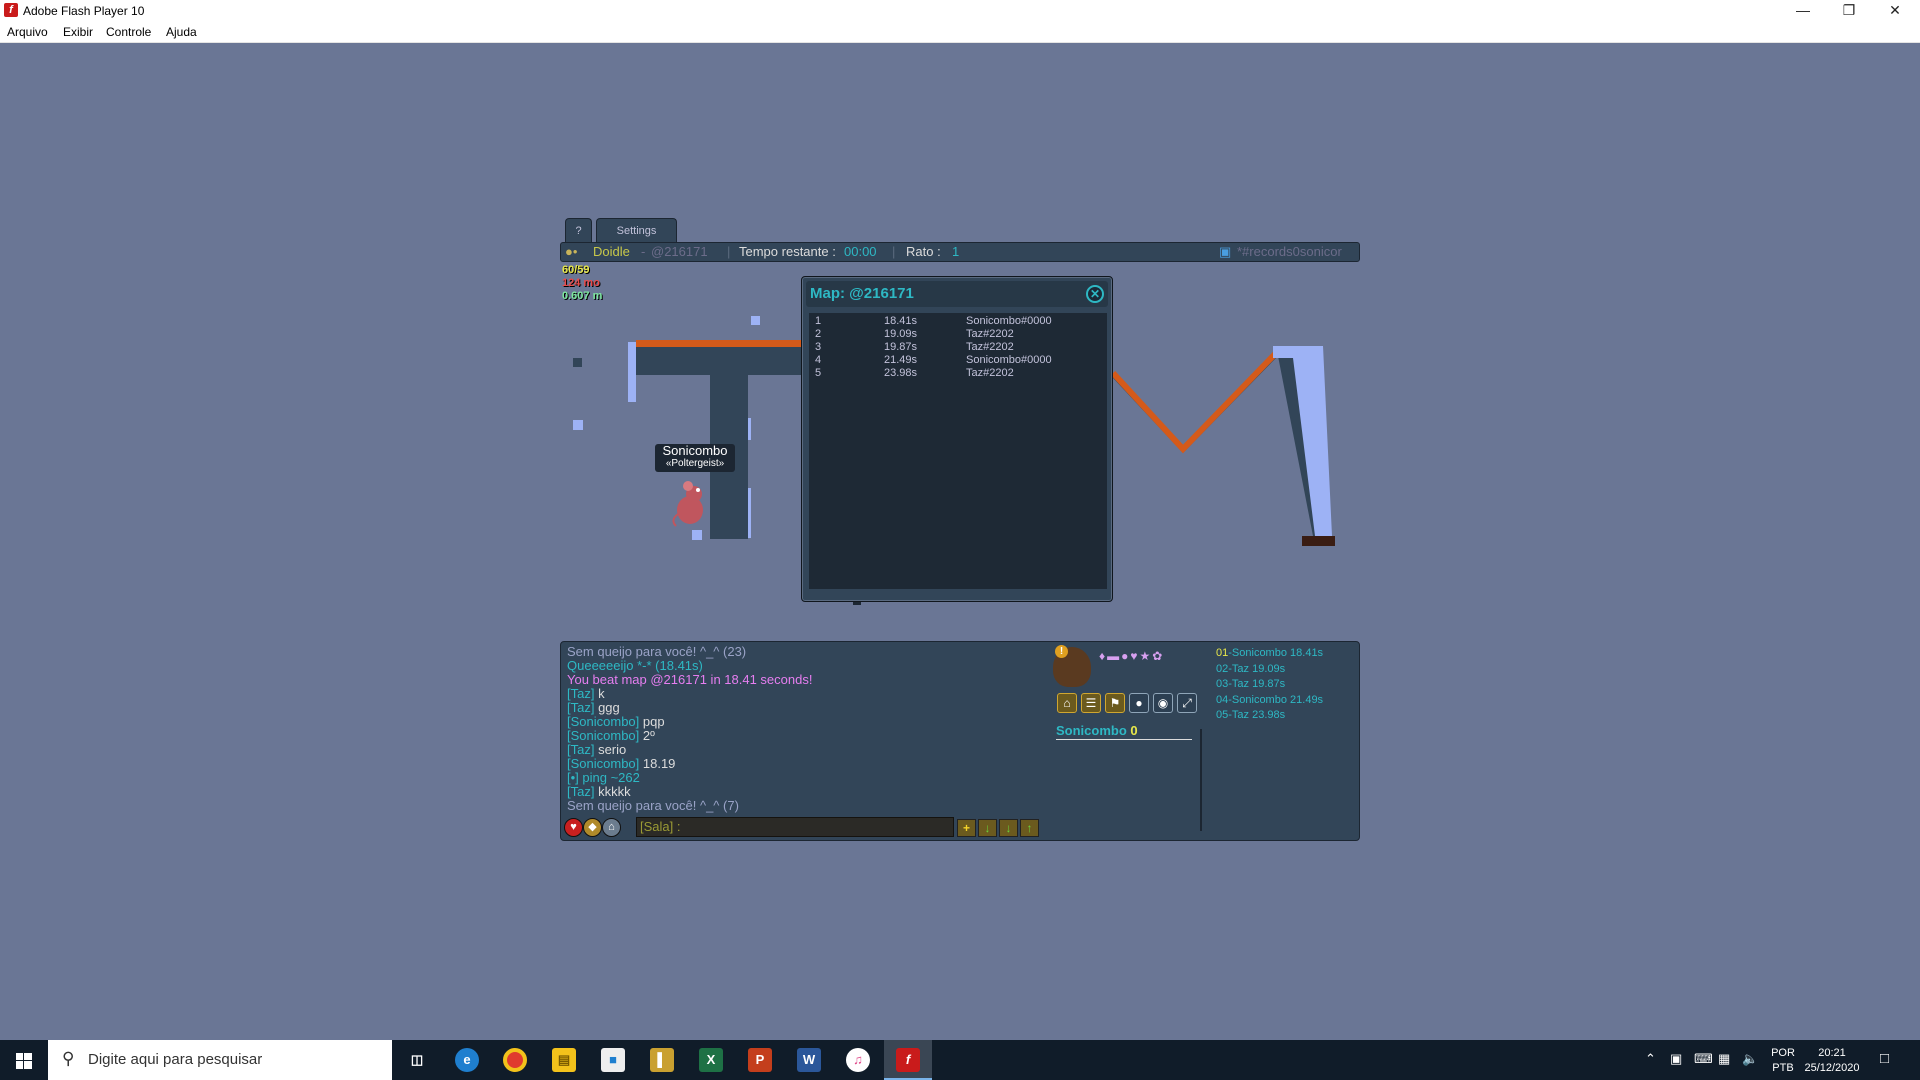 The height and width of the screenshot is (1080, 1920). I want to click on input-icon: ⌨, so click(1703, 1059).